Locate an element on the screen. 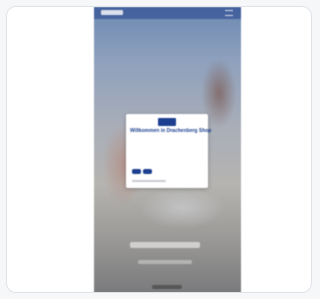 The width and height of the screenshot is (320, 299). welcome-modal: Willkommen in Drachenberg Shop is located at coordinates (169, 151).